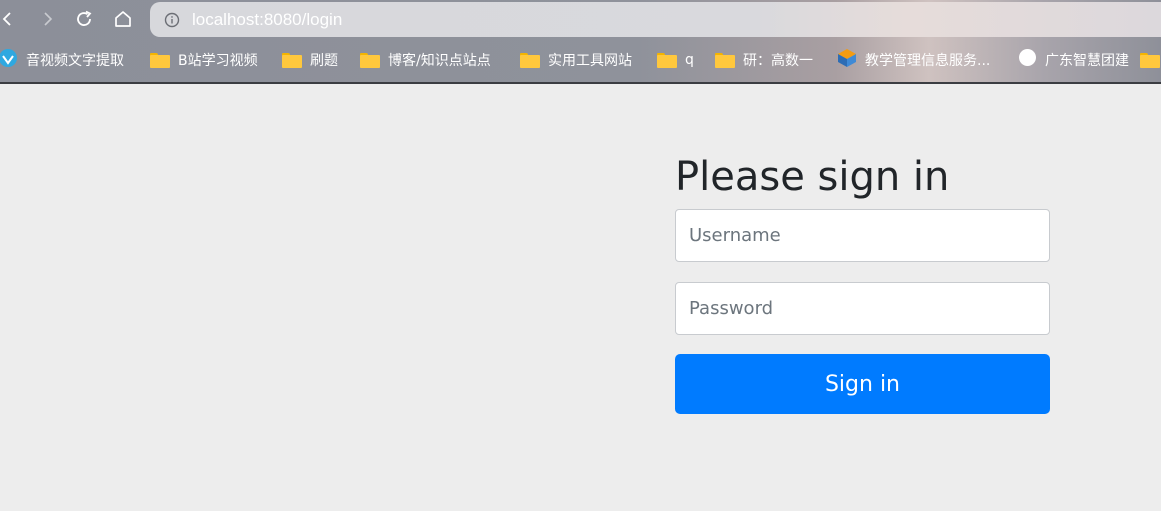 The image size is (1161, 511). I want to click on site-info-icon, so click(172, 20).